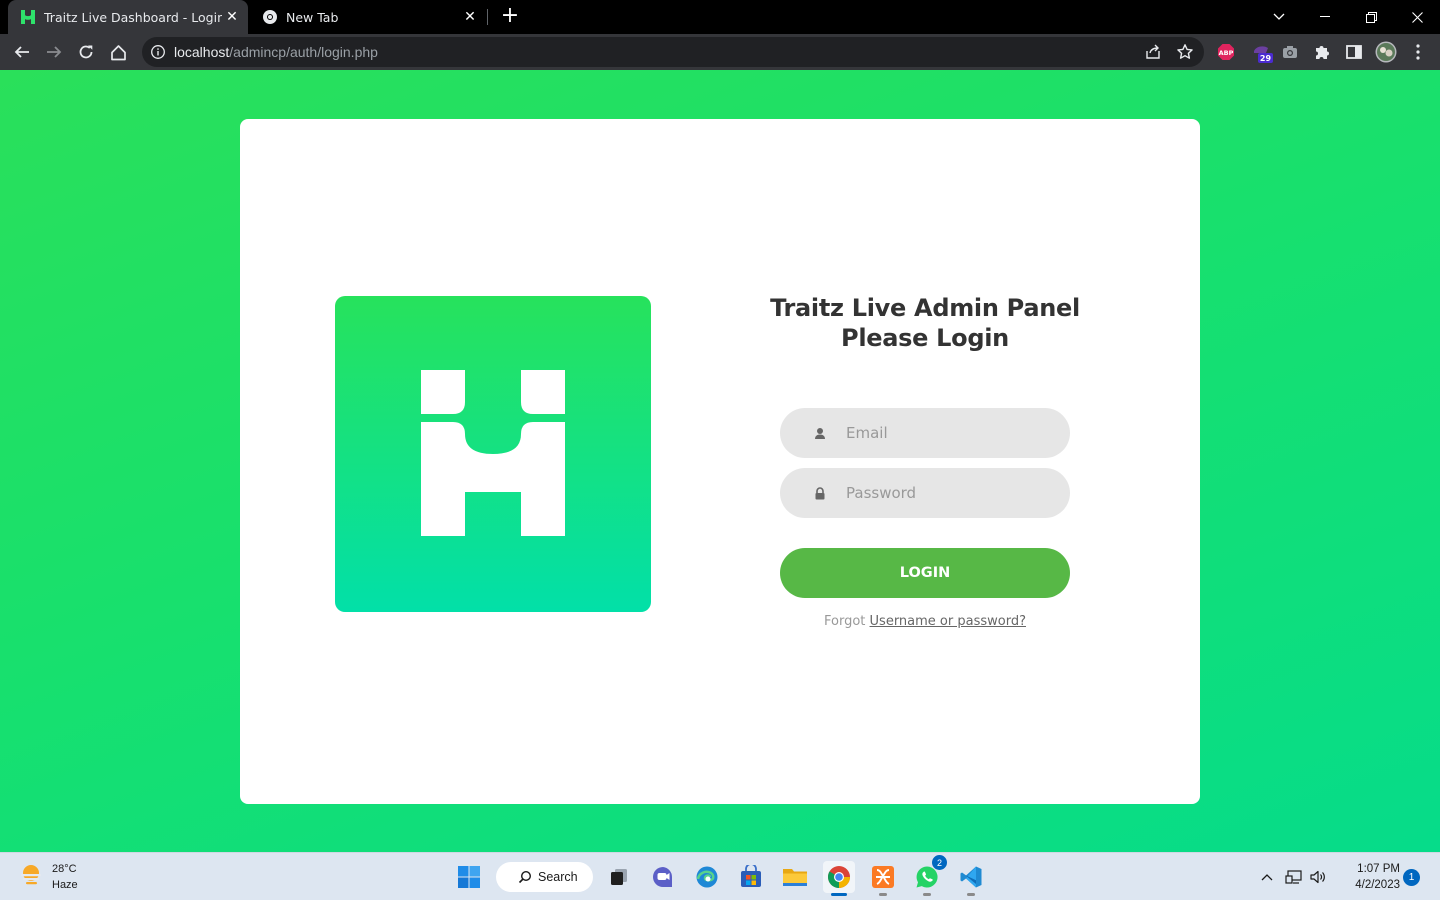 The image size is (1440, 900). What do you see at coordinates (1279, 17) in the screenshot?
I see `tab-search-chevron-icon` at bounding box center [1279, 17].